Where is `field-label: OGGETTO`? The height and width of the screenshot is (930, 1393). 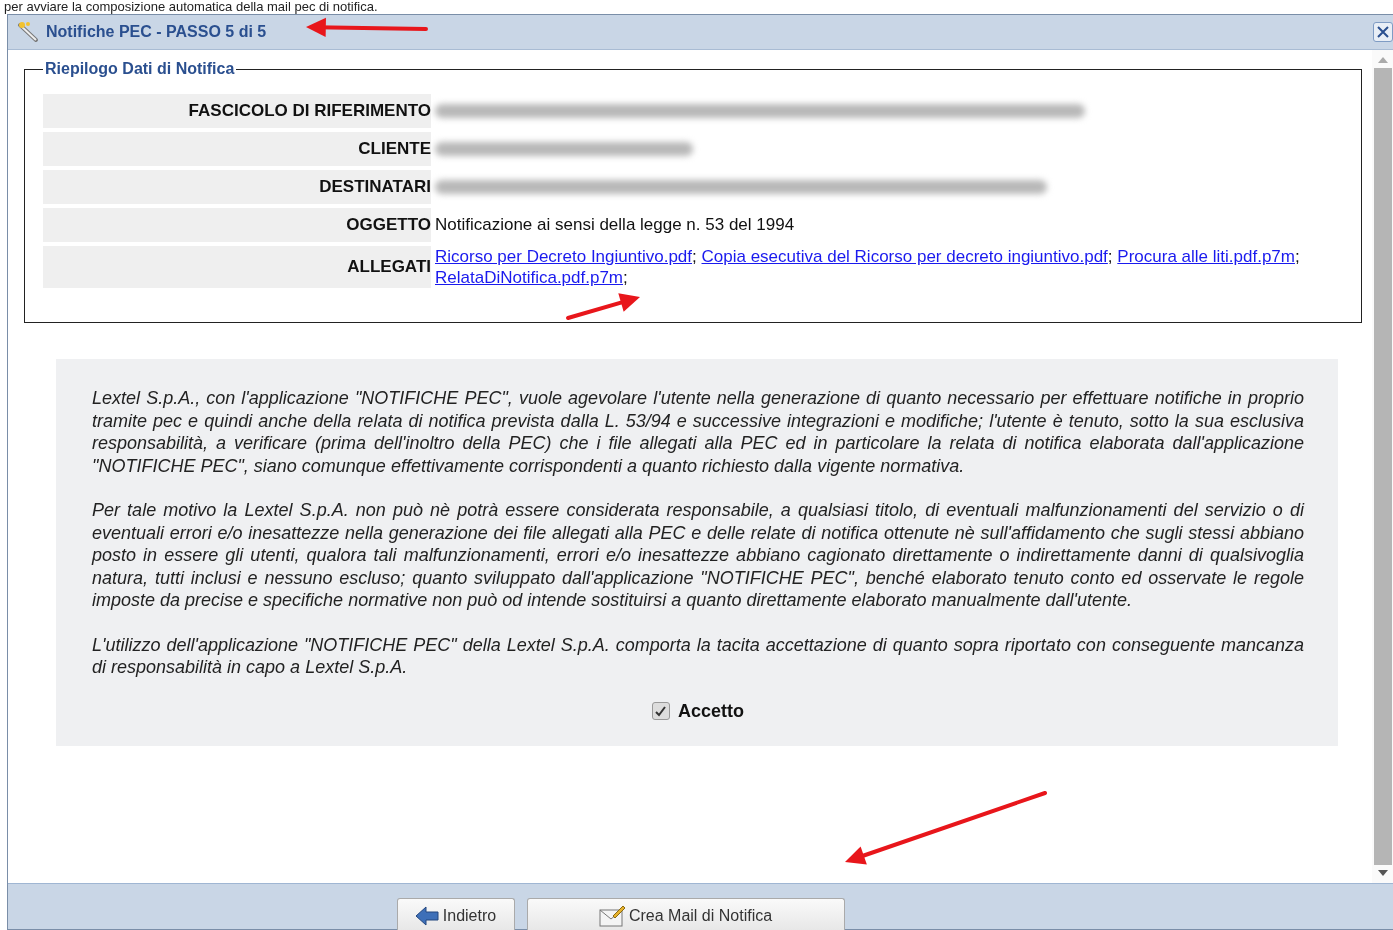
field-label: OGGETTO is located at coordinates (237, 225).